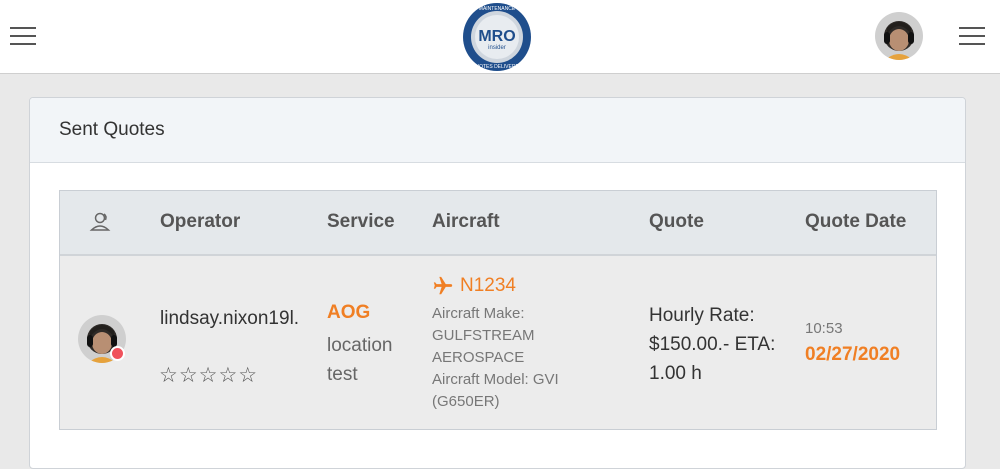 The width and height of the screenshot is (1000, 469). I want to click on svg-text: MRO, so click(496, 36).